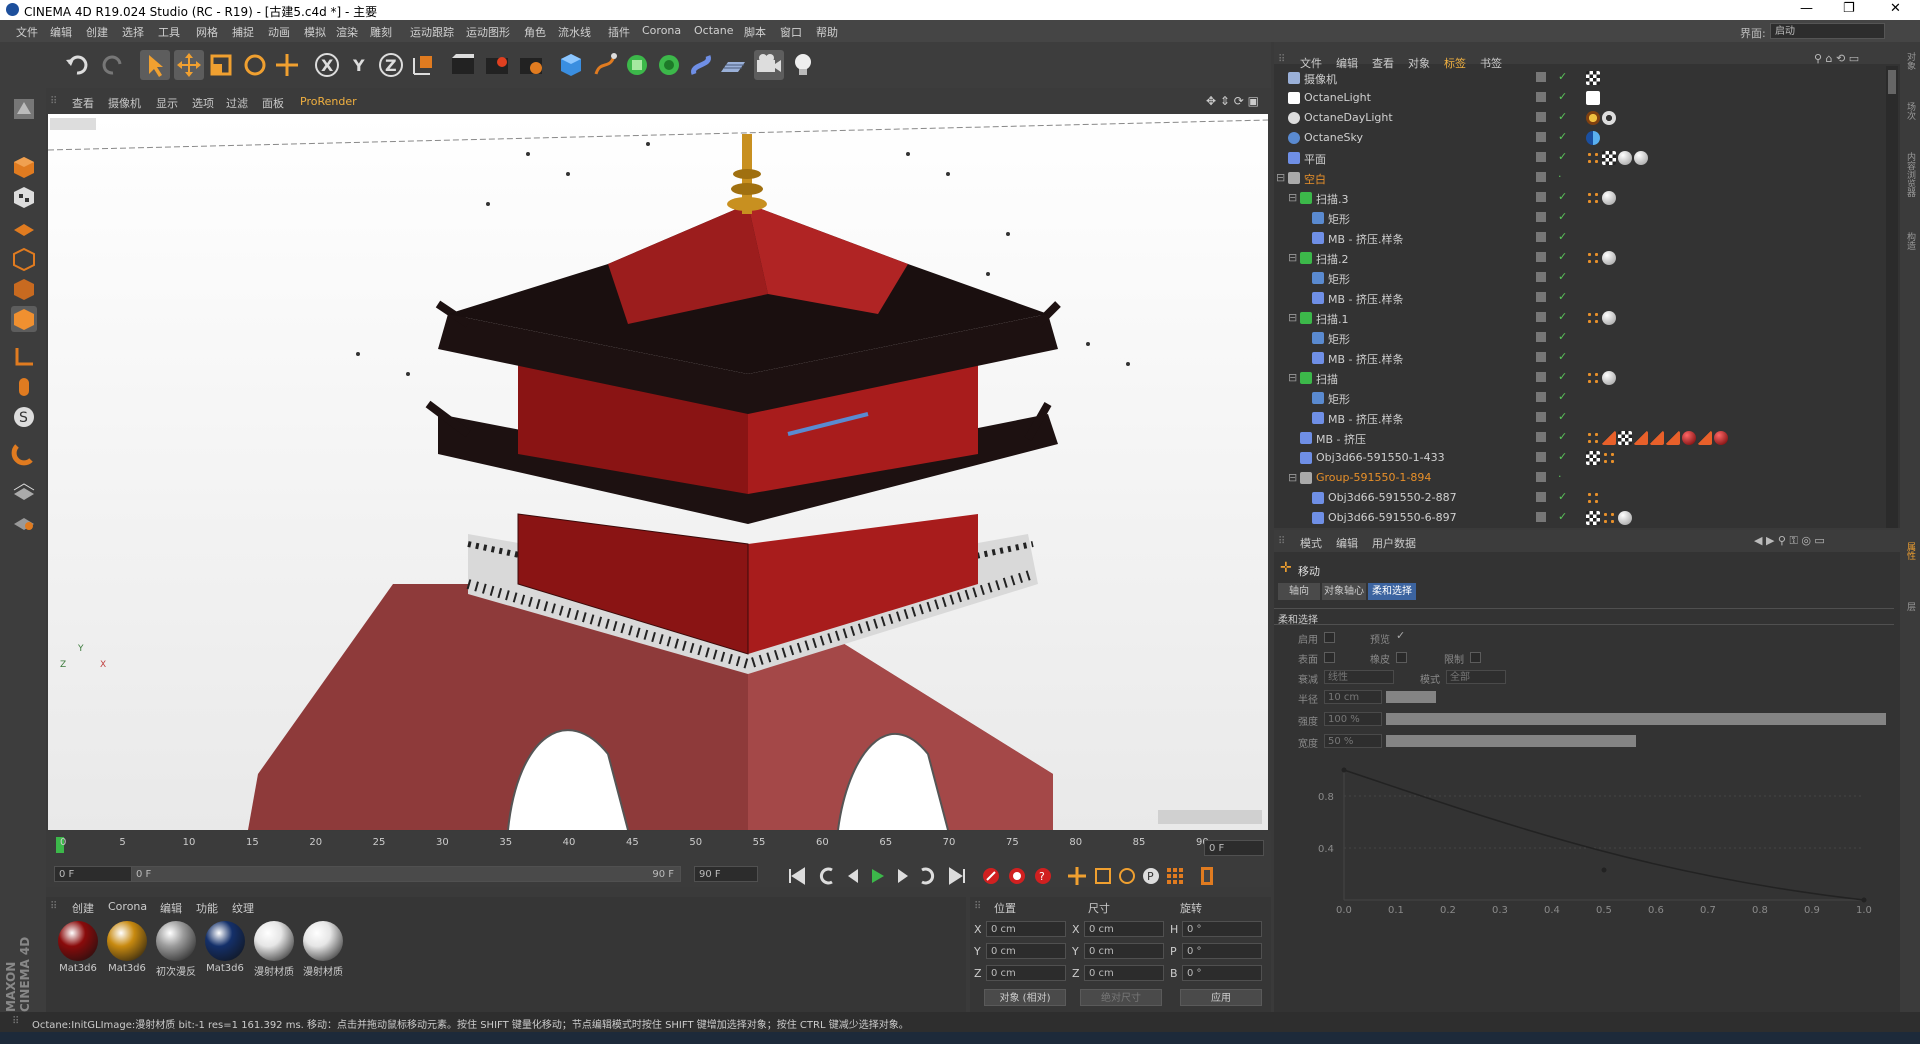  What do you see at coordinates (1353, 697) in the screenshot?
I see `radius-field: 10 cm` at bounding box center [1353, 697].